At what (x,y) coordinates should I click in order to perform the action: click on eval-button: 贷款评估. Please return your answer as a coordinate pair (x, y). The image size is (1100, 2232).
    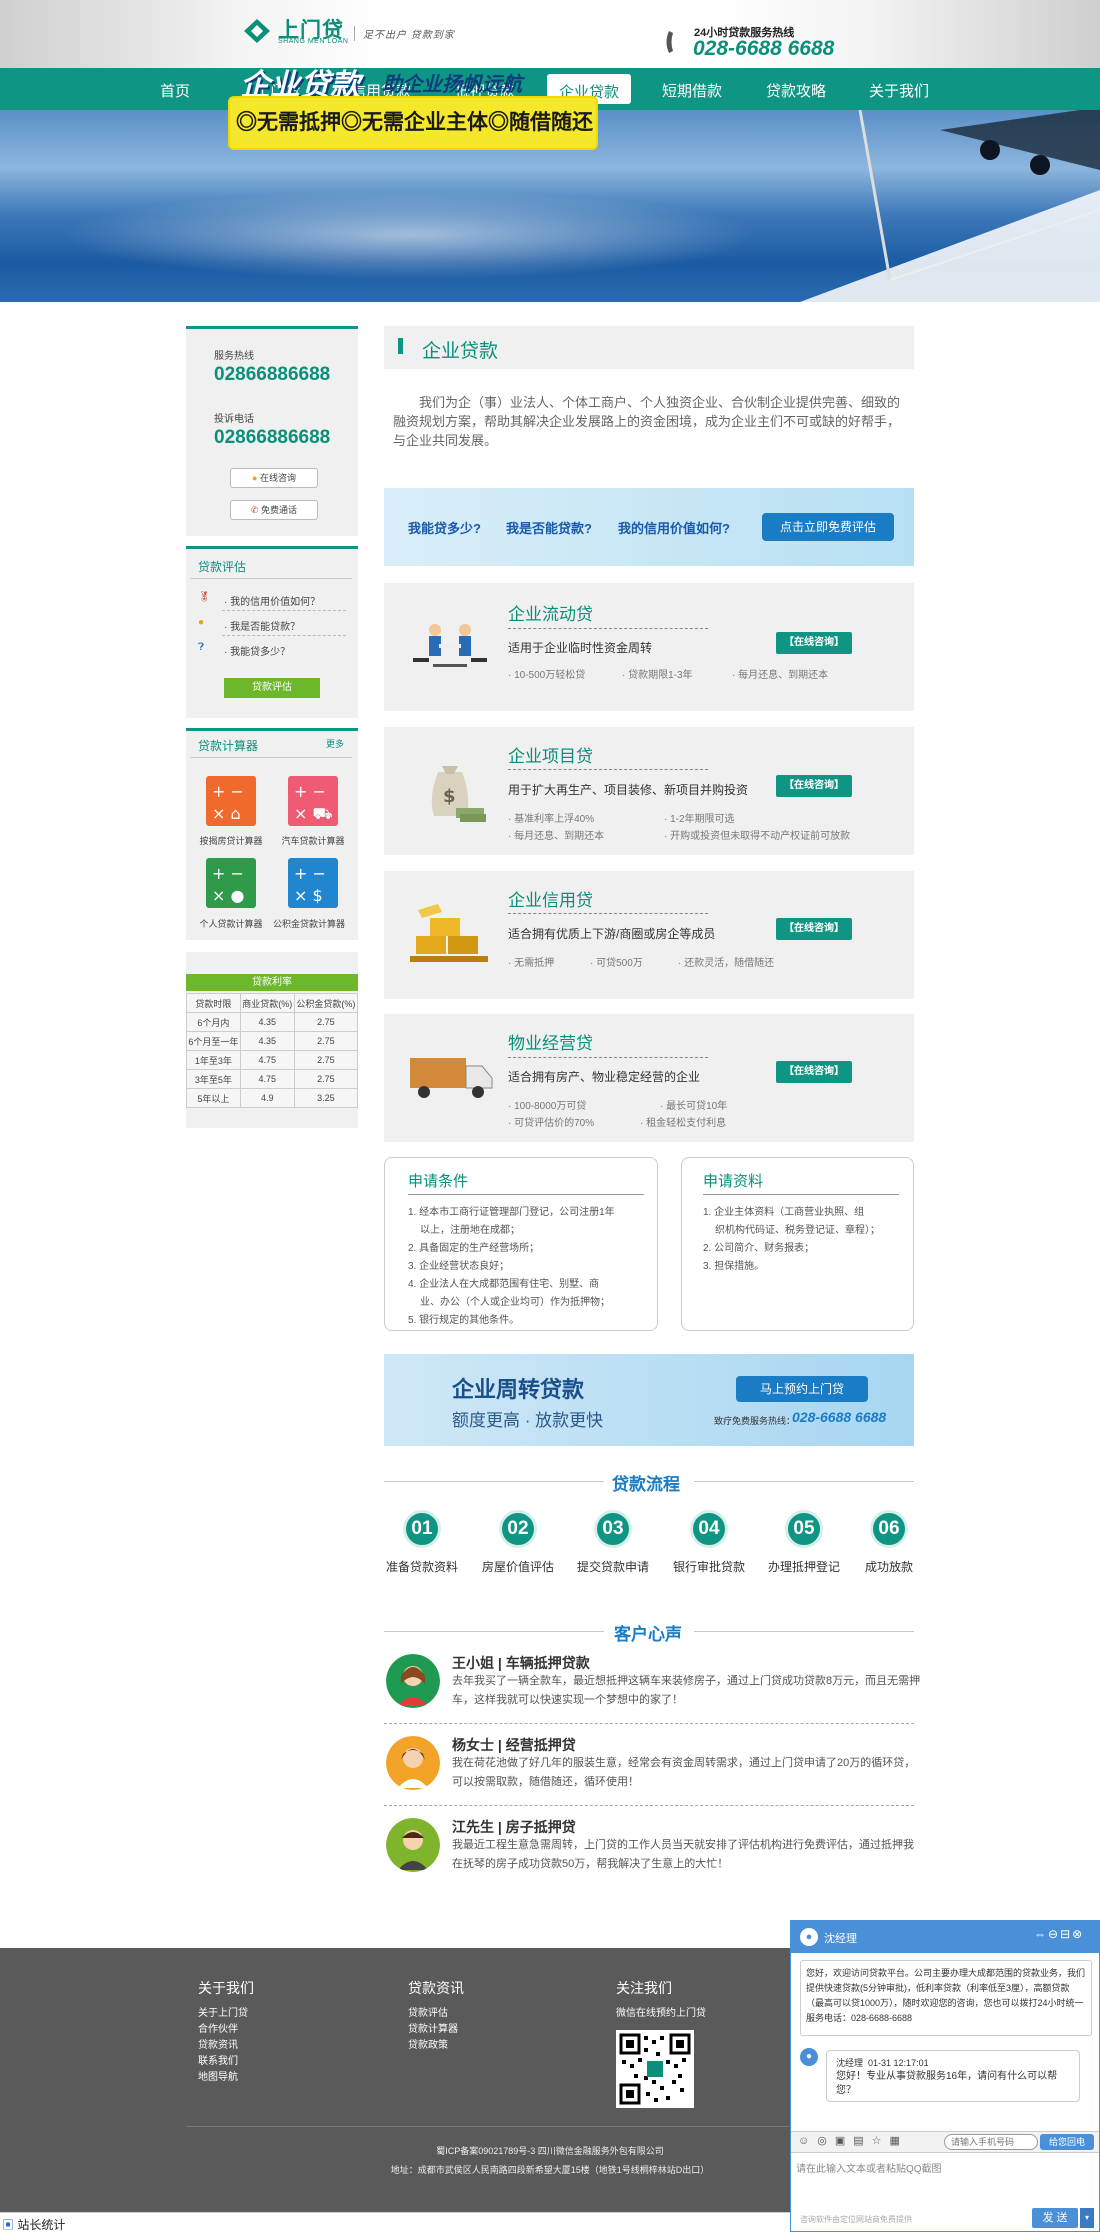
    Looking at the image, I should click on (272, 688).